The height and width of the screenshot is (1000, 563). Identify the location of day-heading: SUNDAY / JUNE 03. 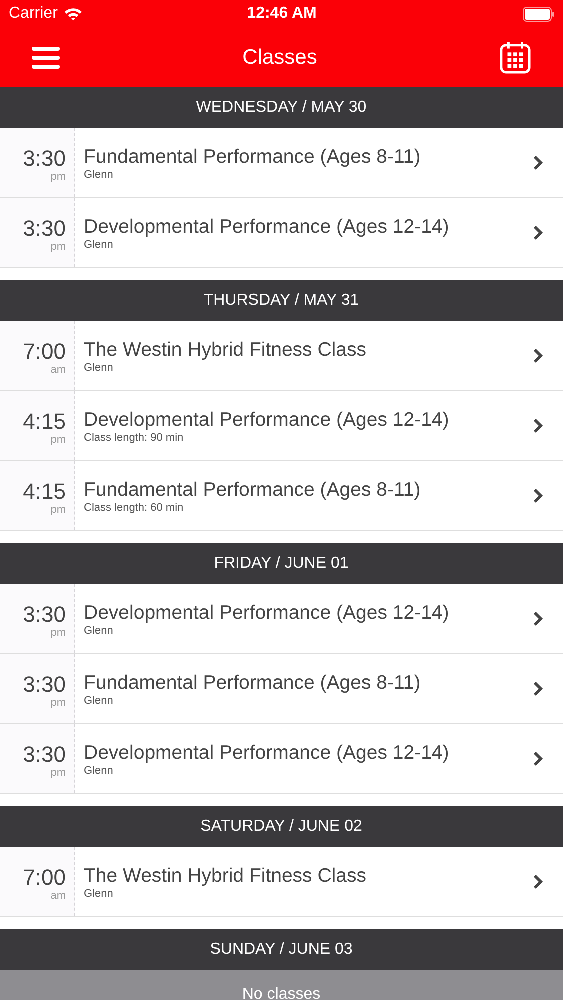
(281, 949).